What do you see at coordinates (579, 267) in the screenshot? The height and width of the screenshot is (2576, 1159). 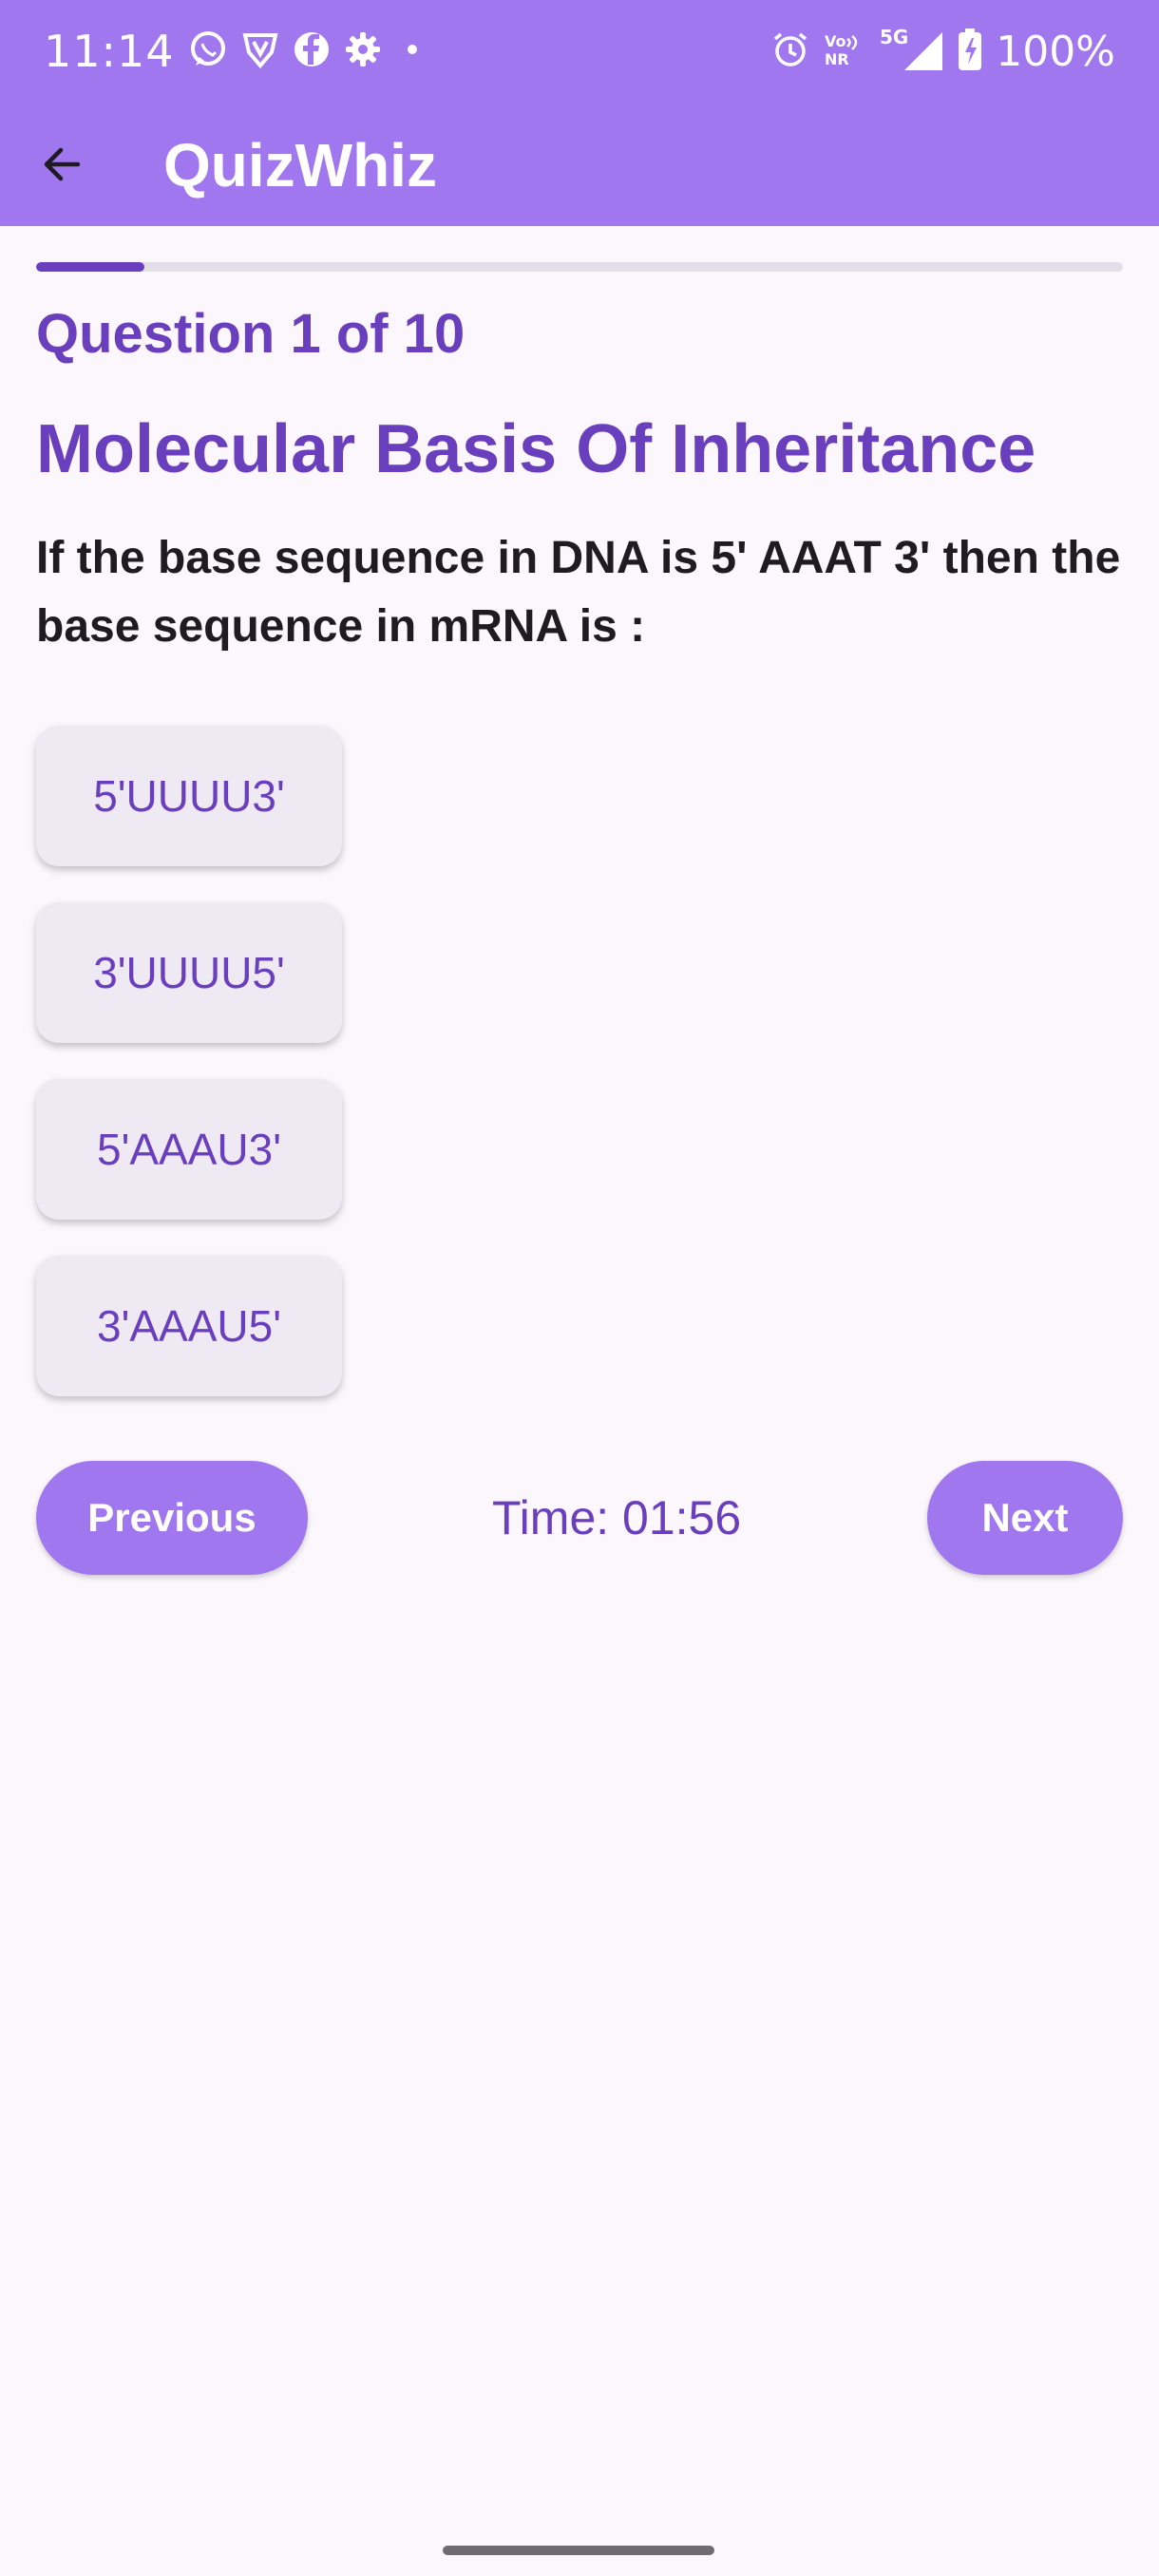 I see `quiz-progress-bar` at bounding box center [579, 267].